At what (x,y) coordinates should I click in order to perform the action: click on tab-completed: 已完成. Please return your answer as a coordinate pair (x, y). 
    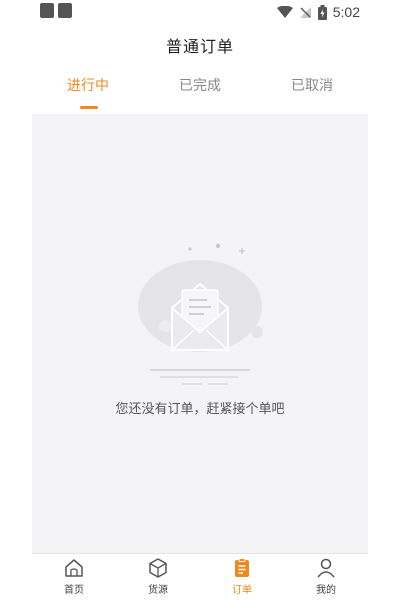
    Looking at the image, I should click on (200, 89).